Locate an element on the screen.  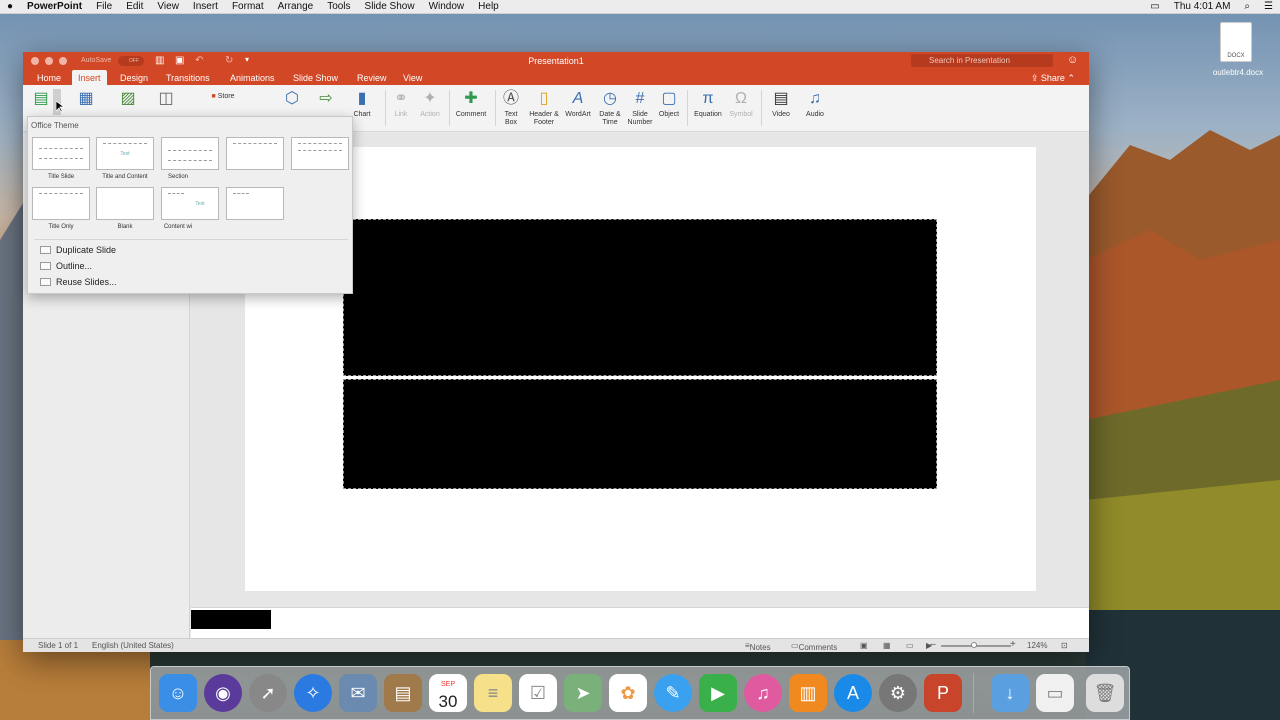
apple-menu-icon: ● is located at coordinates (10, 6).